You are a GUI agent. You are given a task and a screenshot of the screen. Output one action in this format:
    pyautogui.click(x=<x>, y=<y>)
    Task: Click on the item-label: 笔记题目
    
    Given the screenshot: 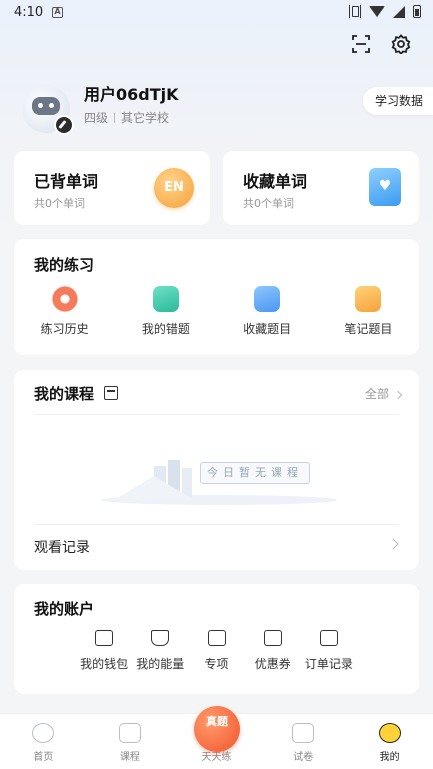 What is the action you would take?
    pyautogui.click(x=368, y=329)
    